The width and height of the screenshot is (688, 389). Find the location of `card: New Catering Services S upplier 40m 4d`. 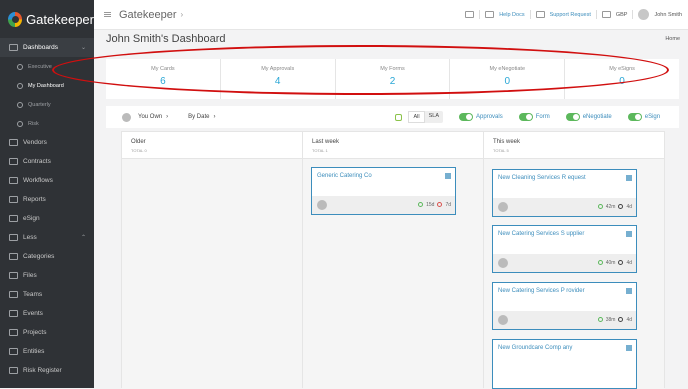

card: New Catering Services S upplier 40m 4d is located at coordinates (564, 249).